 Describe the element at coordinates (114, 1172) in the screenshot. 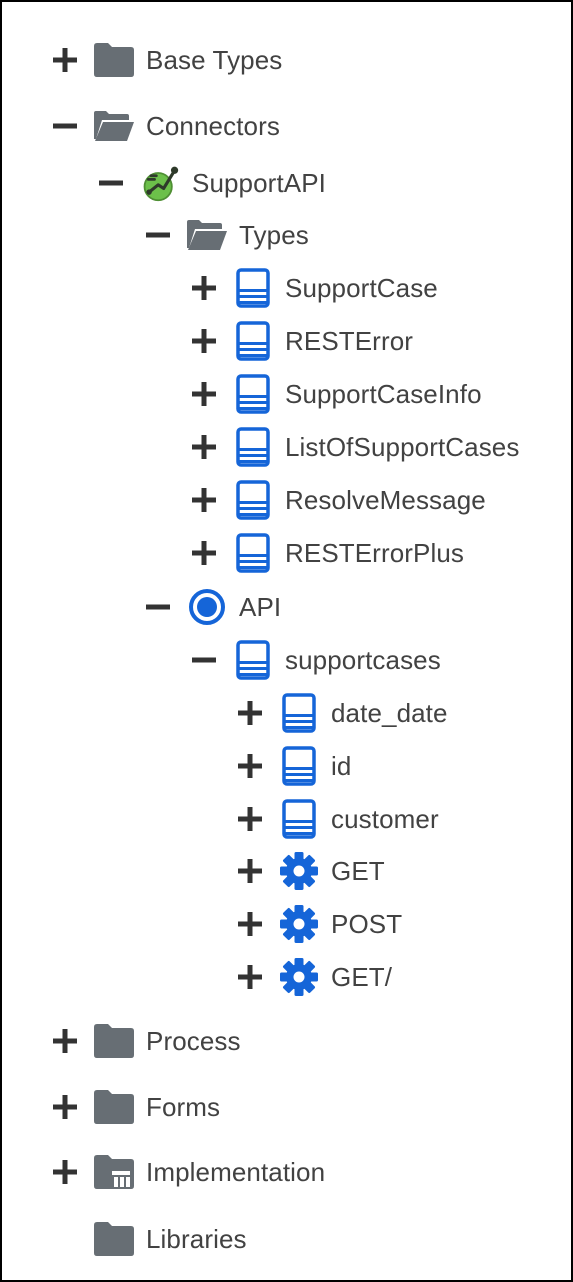

I see `implementation-folder-icon` at that location.